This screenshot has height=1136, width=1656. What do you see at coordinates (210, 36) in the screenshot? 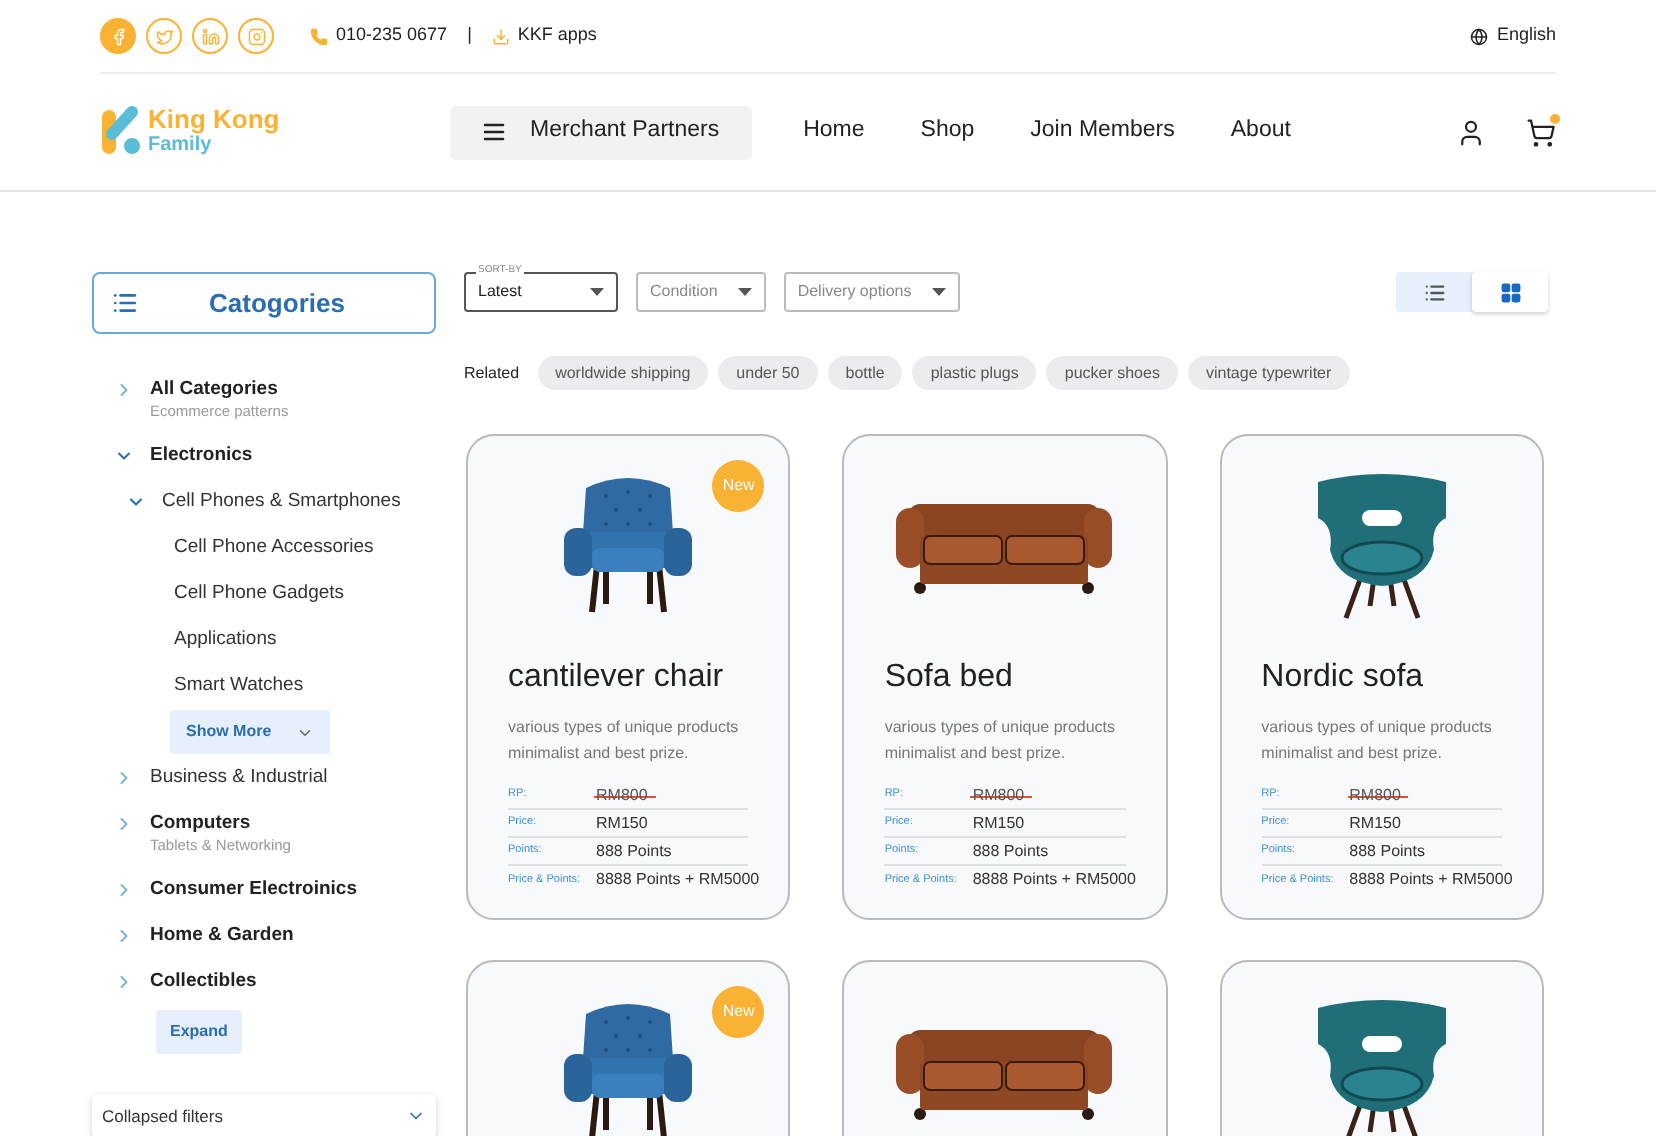
I see `linkedin-link-icon` at bounding box center [210, 36].